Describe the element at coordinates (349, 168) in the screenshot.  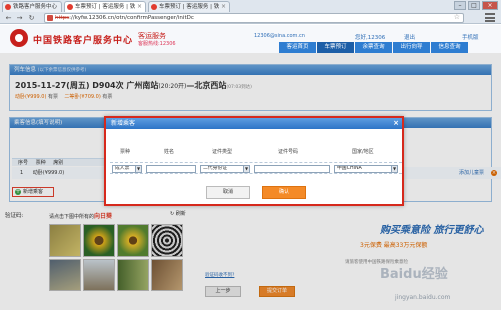
I see `country-value: 中国CHINA` at that location.